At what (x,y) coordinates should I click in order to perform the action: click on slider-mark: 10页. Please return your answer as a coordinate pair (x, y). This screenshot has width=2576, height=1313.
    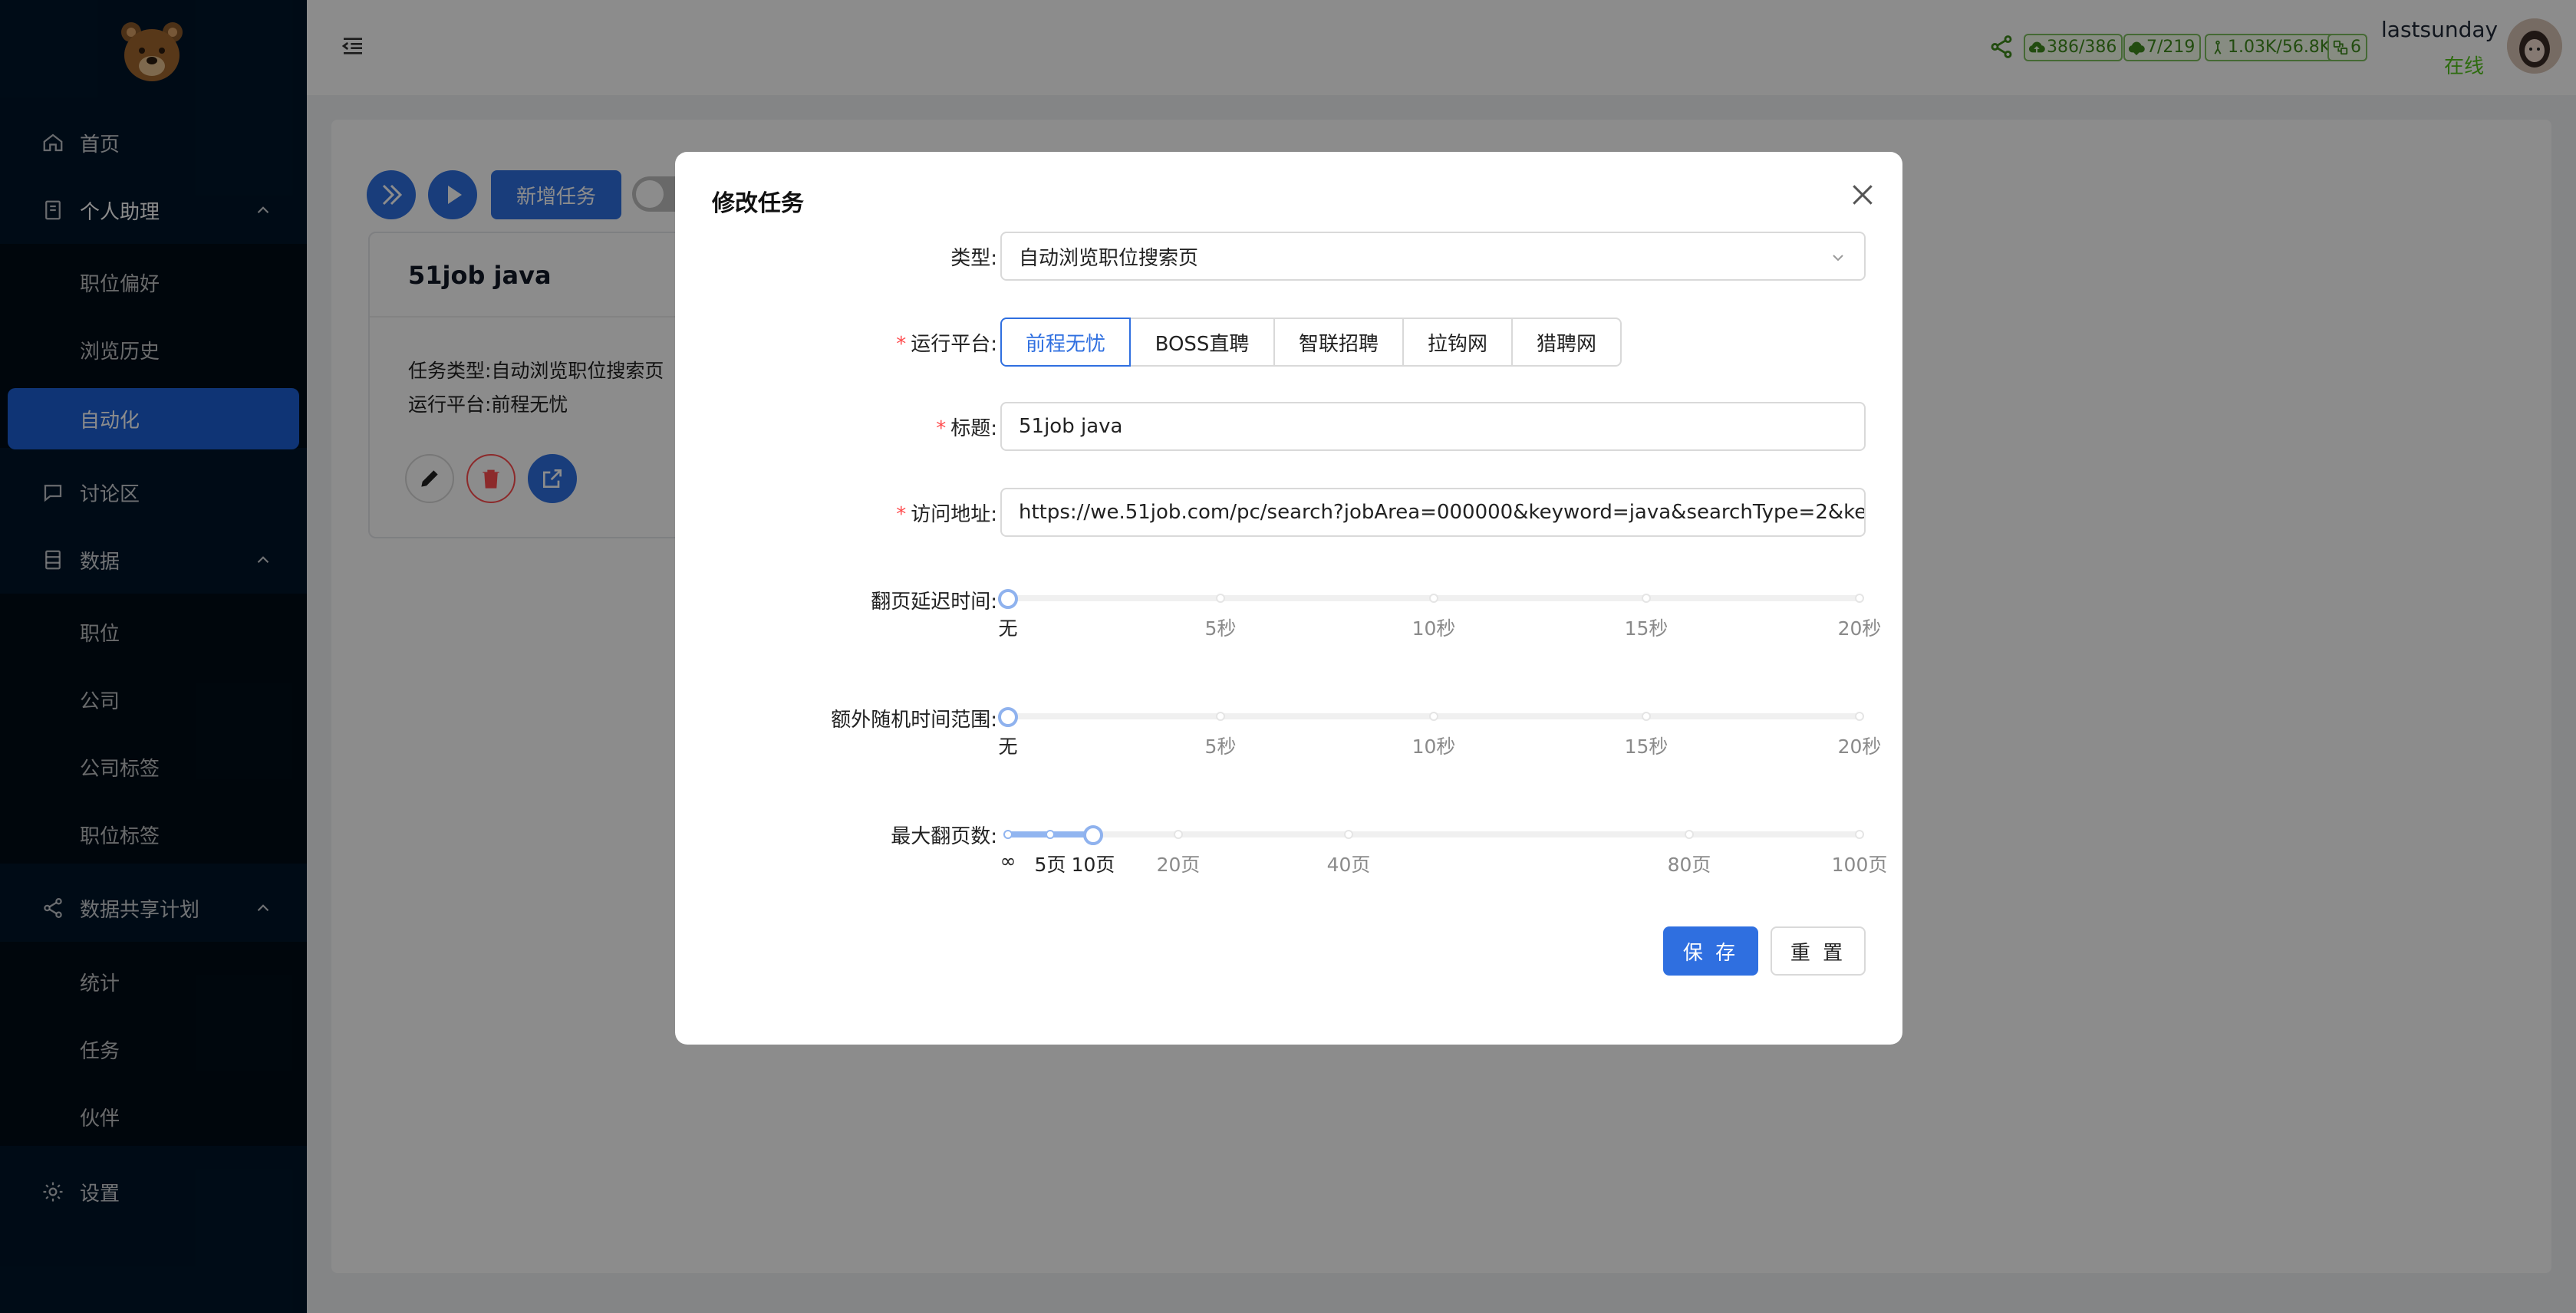
    Looking at the image, I should click on (1093, 865).